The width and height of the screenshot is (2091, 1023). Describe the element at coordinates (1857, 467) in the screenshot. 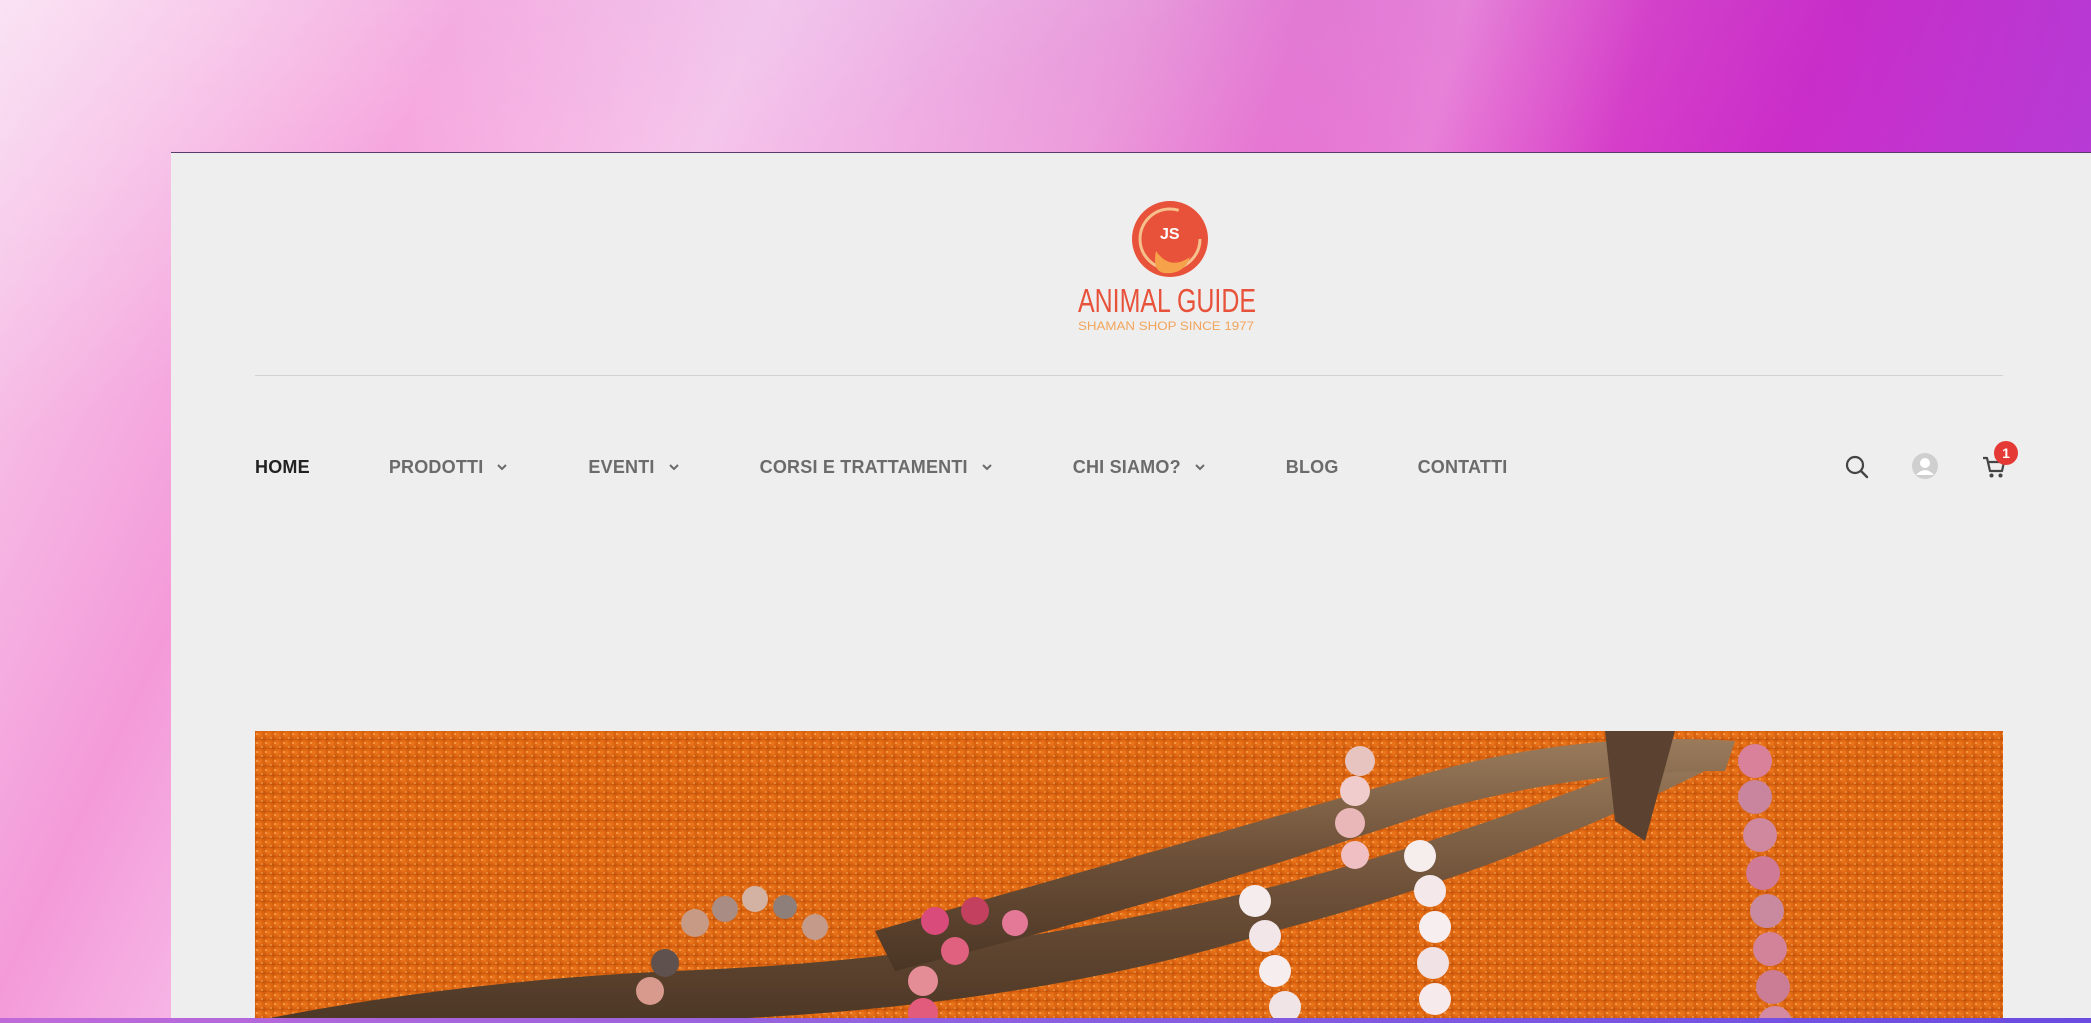

I see `search-icon` at that location.